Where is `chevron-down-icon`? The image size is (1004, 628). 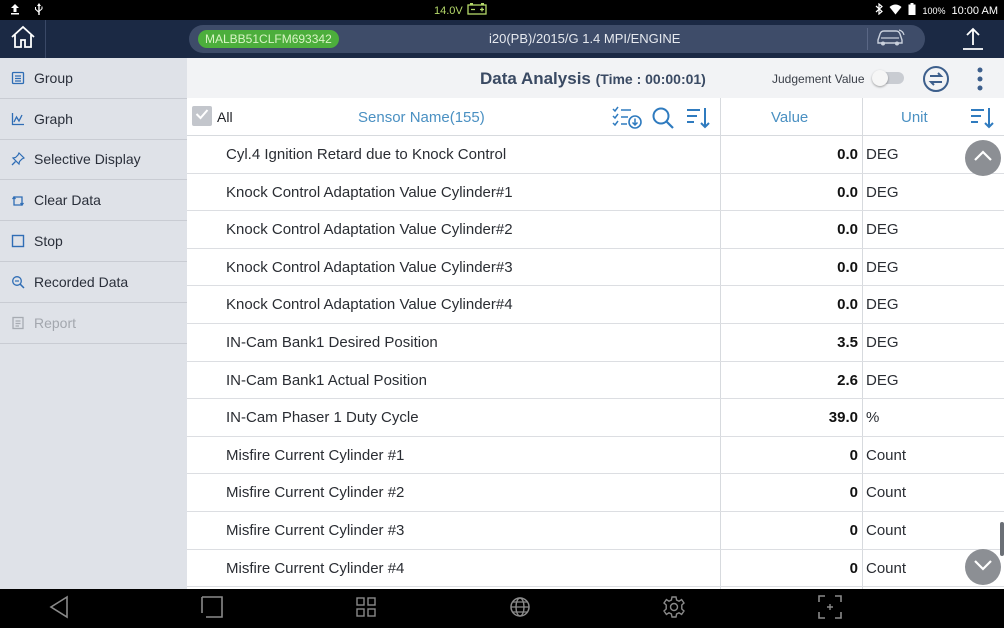 chevron-down-icon is located at coordinates (983, 567).